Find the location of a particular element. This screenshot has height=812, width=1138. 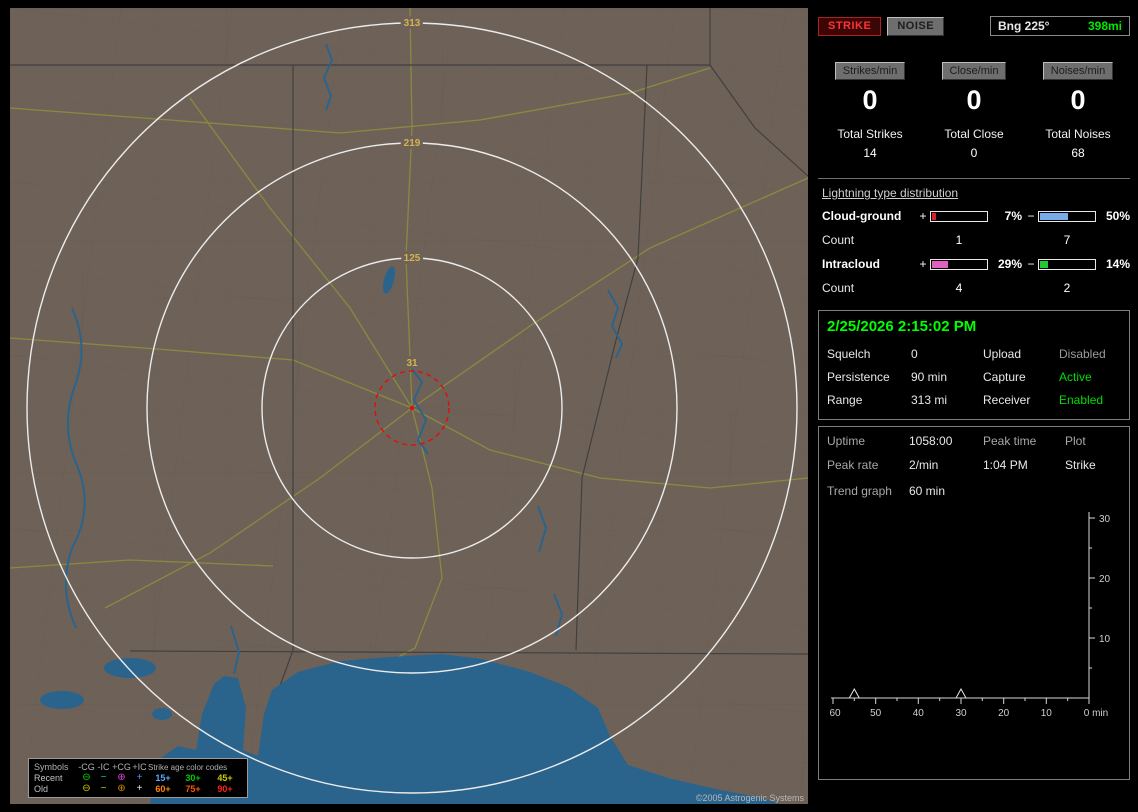

legend-header-ncg: -CG is located at coordinates (86, 767).